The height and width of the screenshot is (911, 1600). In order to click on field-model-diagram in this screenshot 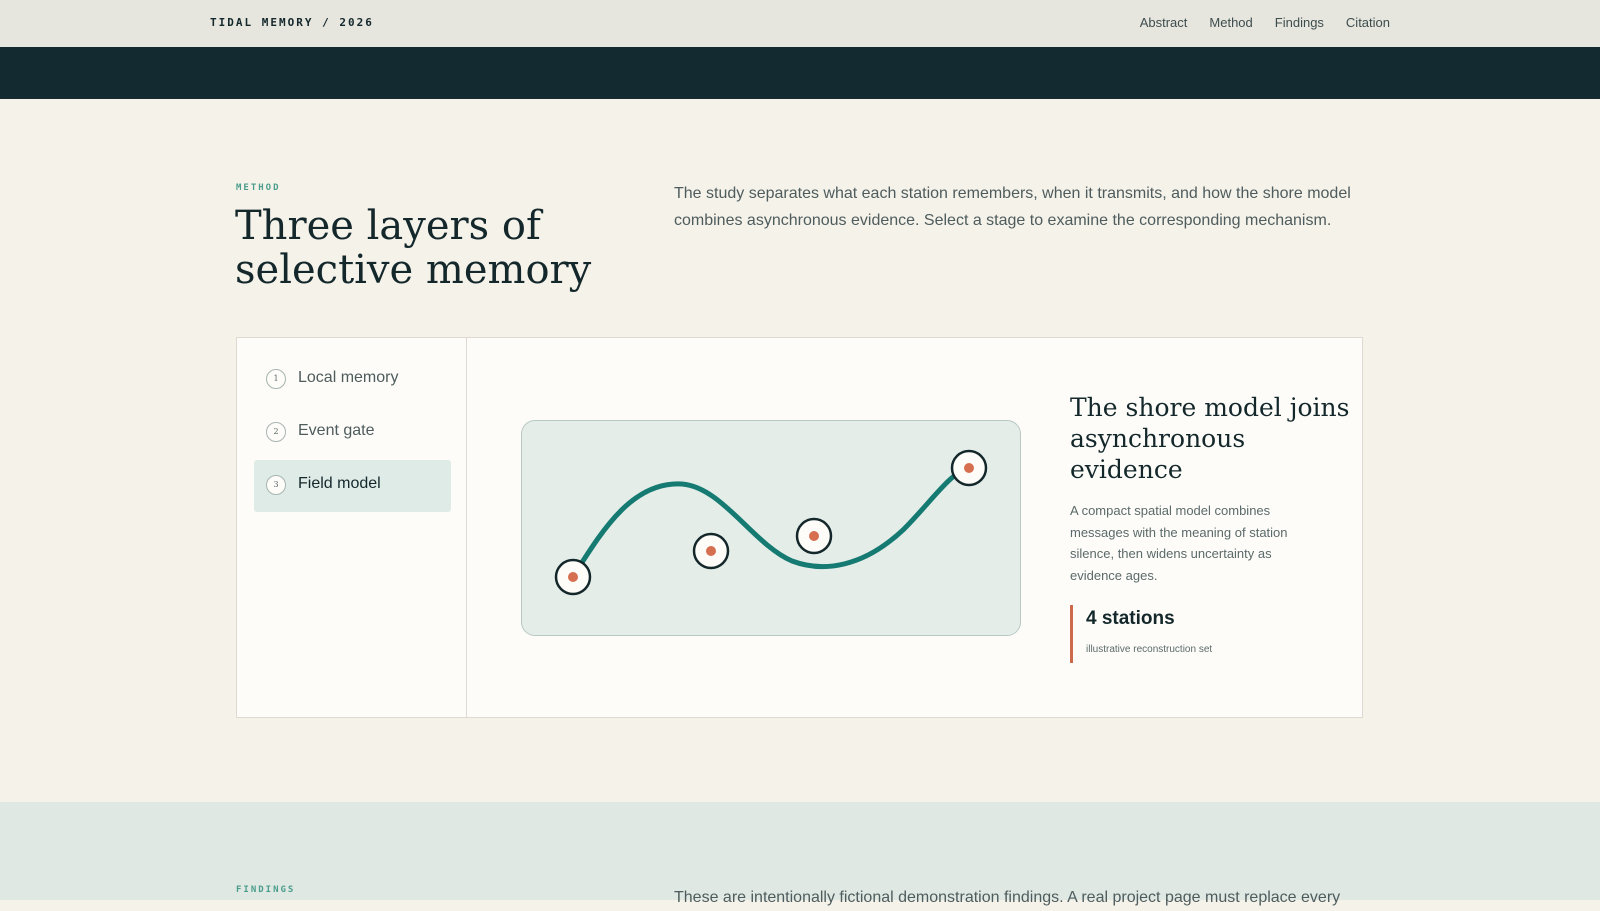, I will do `click(771, 528)`.